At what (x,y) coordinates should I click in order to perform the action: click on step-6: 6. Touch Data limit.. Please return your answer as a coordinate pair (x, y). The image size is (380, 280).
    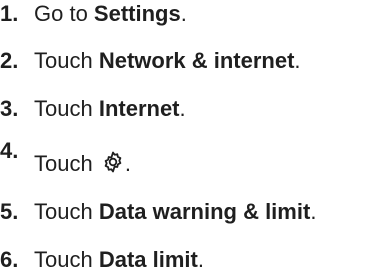
    Looking at the image, I should click on (102, 260).